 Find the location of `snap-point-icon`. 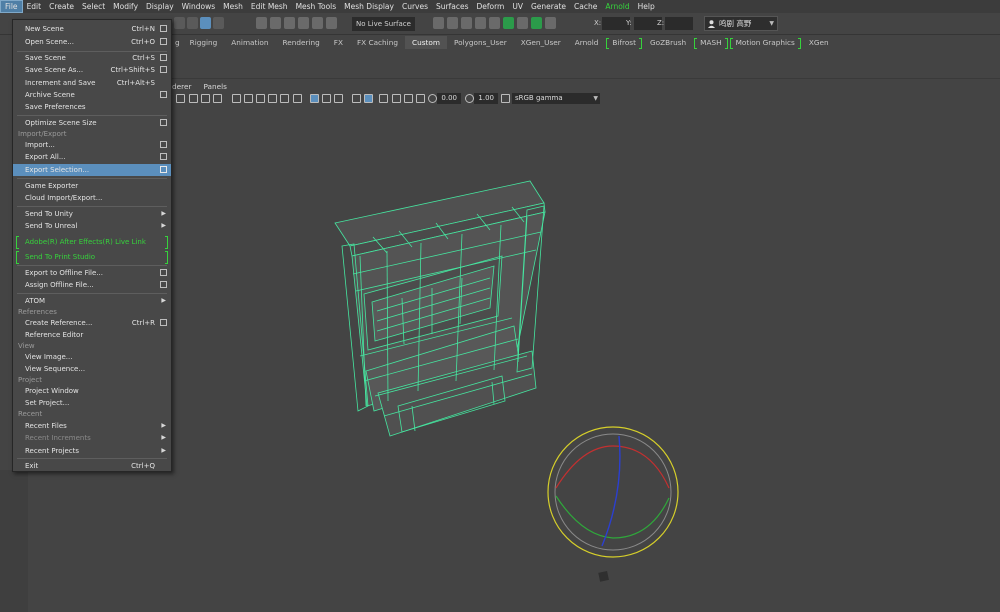

snap-point-icon is located at coordinates (289, 23).